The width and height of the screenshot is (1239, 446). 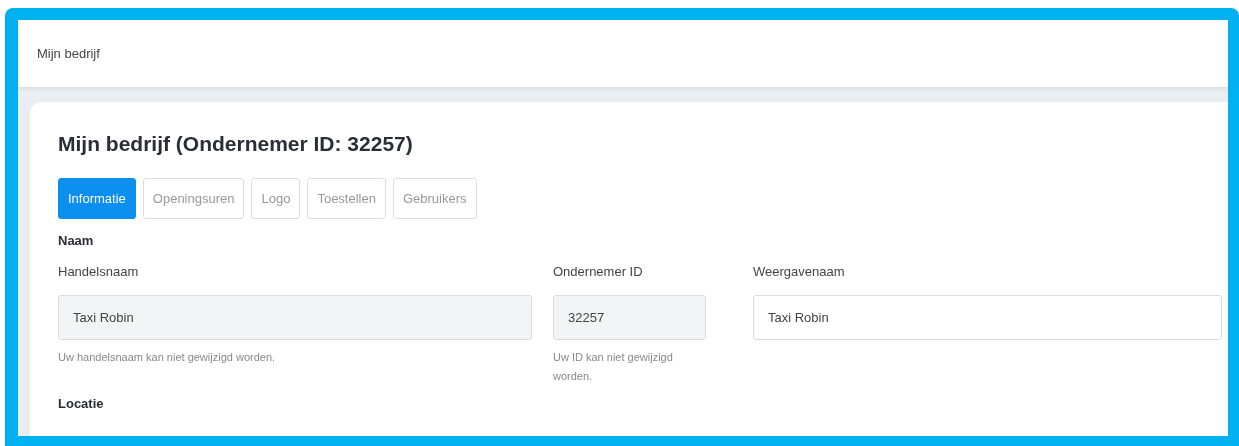 What do you see at coordinates (276, 198) in the screenshot?
I see `tab: Logo` at bounding box center [276, 198].